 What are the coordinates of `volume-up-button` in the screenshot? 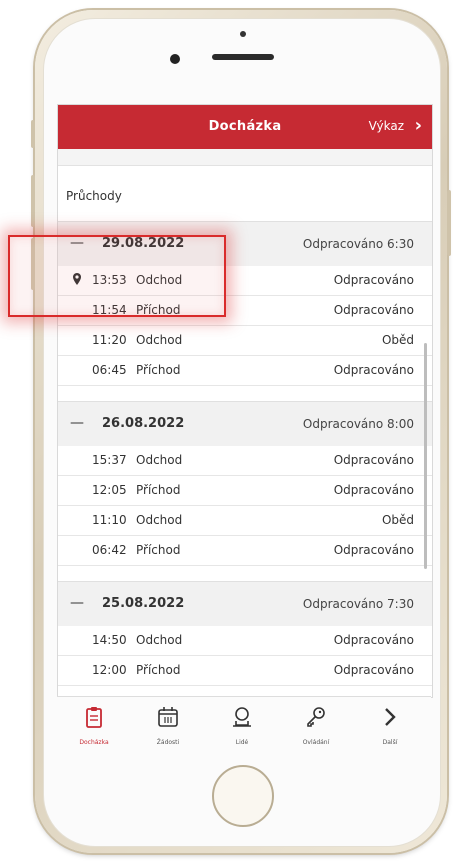 It's located at (33, 201).